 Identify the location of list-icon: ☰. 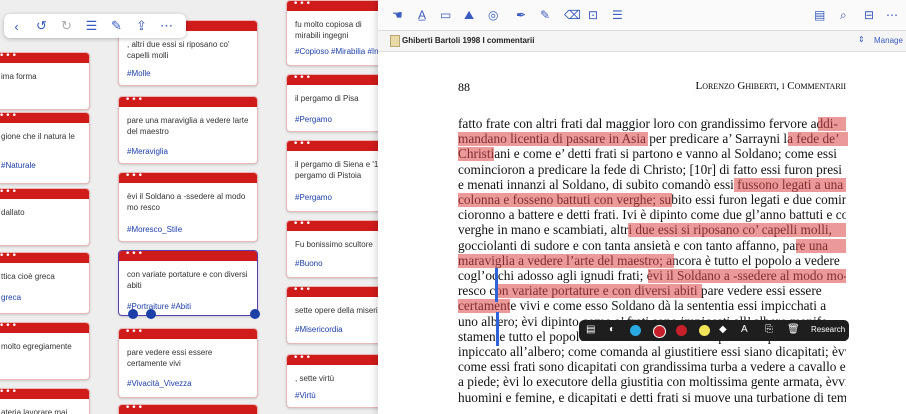
(91, 26).